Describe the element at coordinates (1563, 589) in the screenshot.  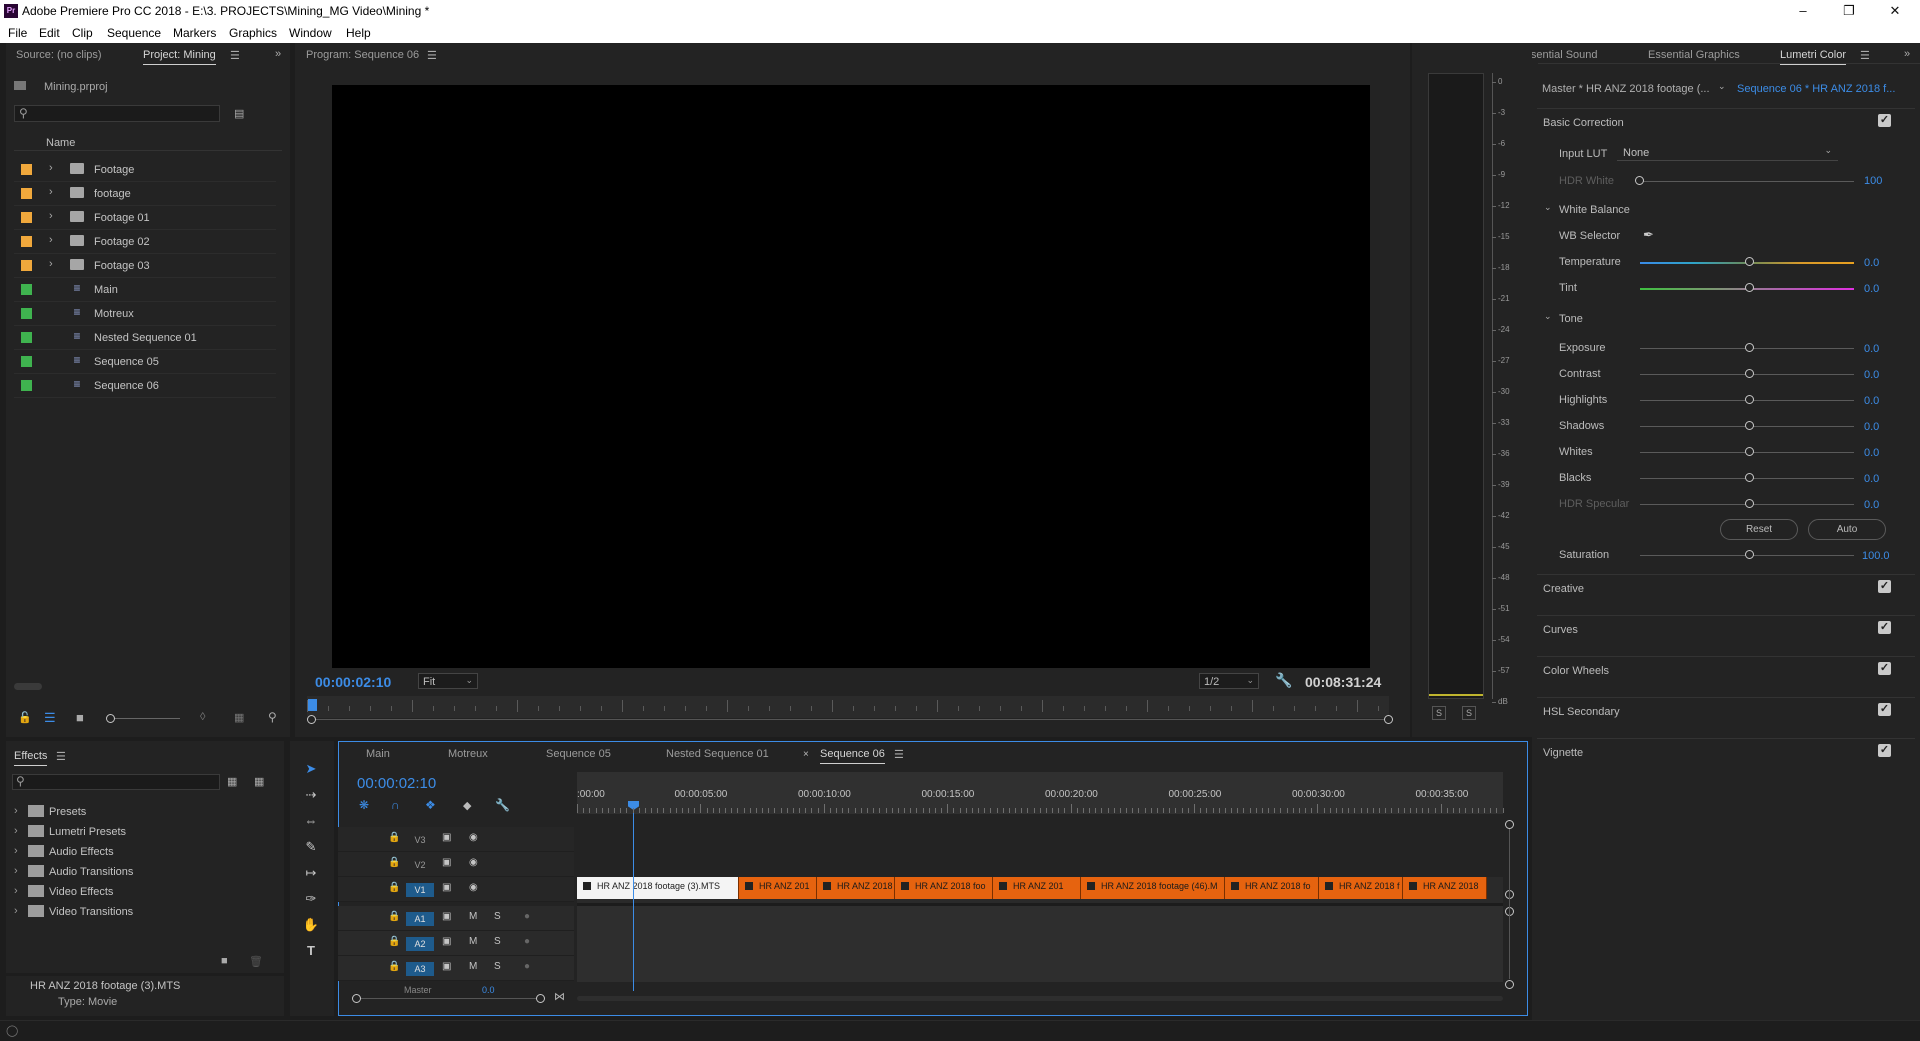
I see `lumetri-section-header: Creative` at that location.